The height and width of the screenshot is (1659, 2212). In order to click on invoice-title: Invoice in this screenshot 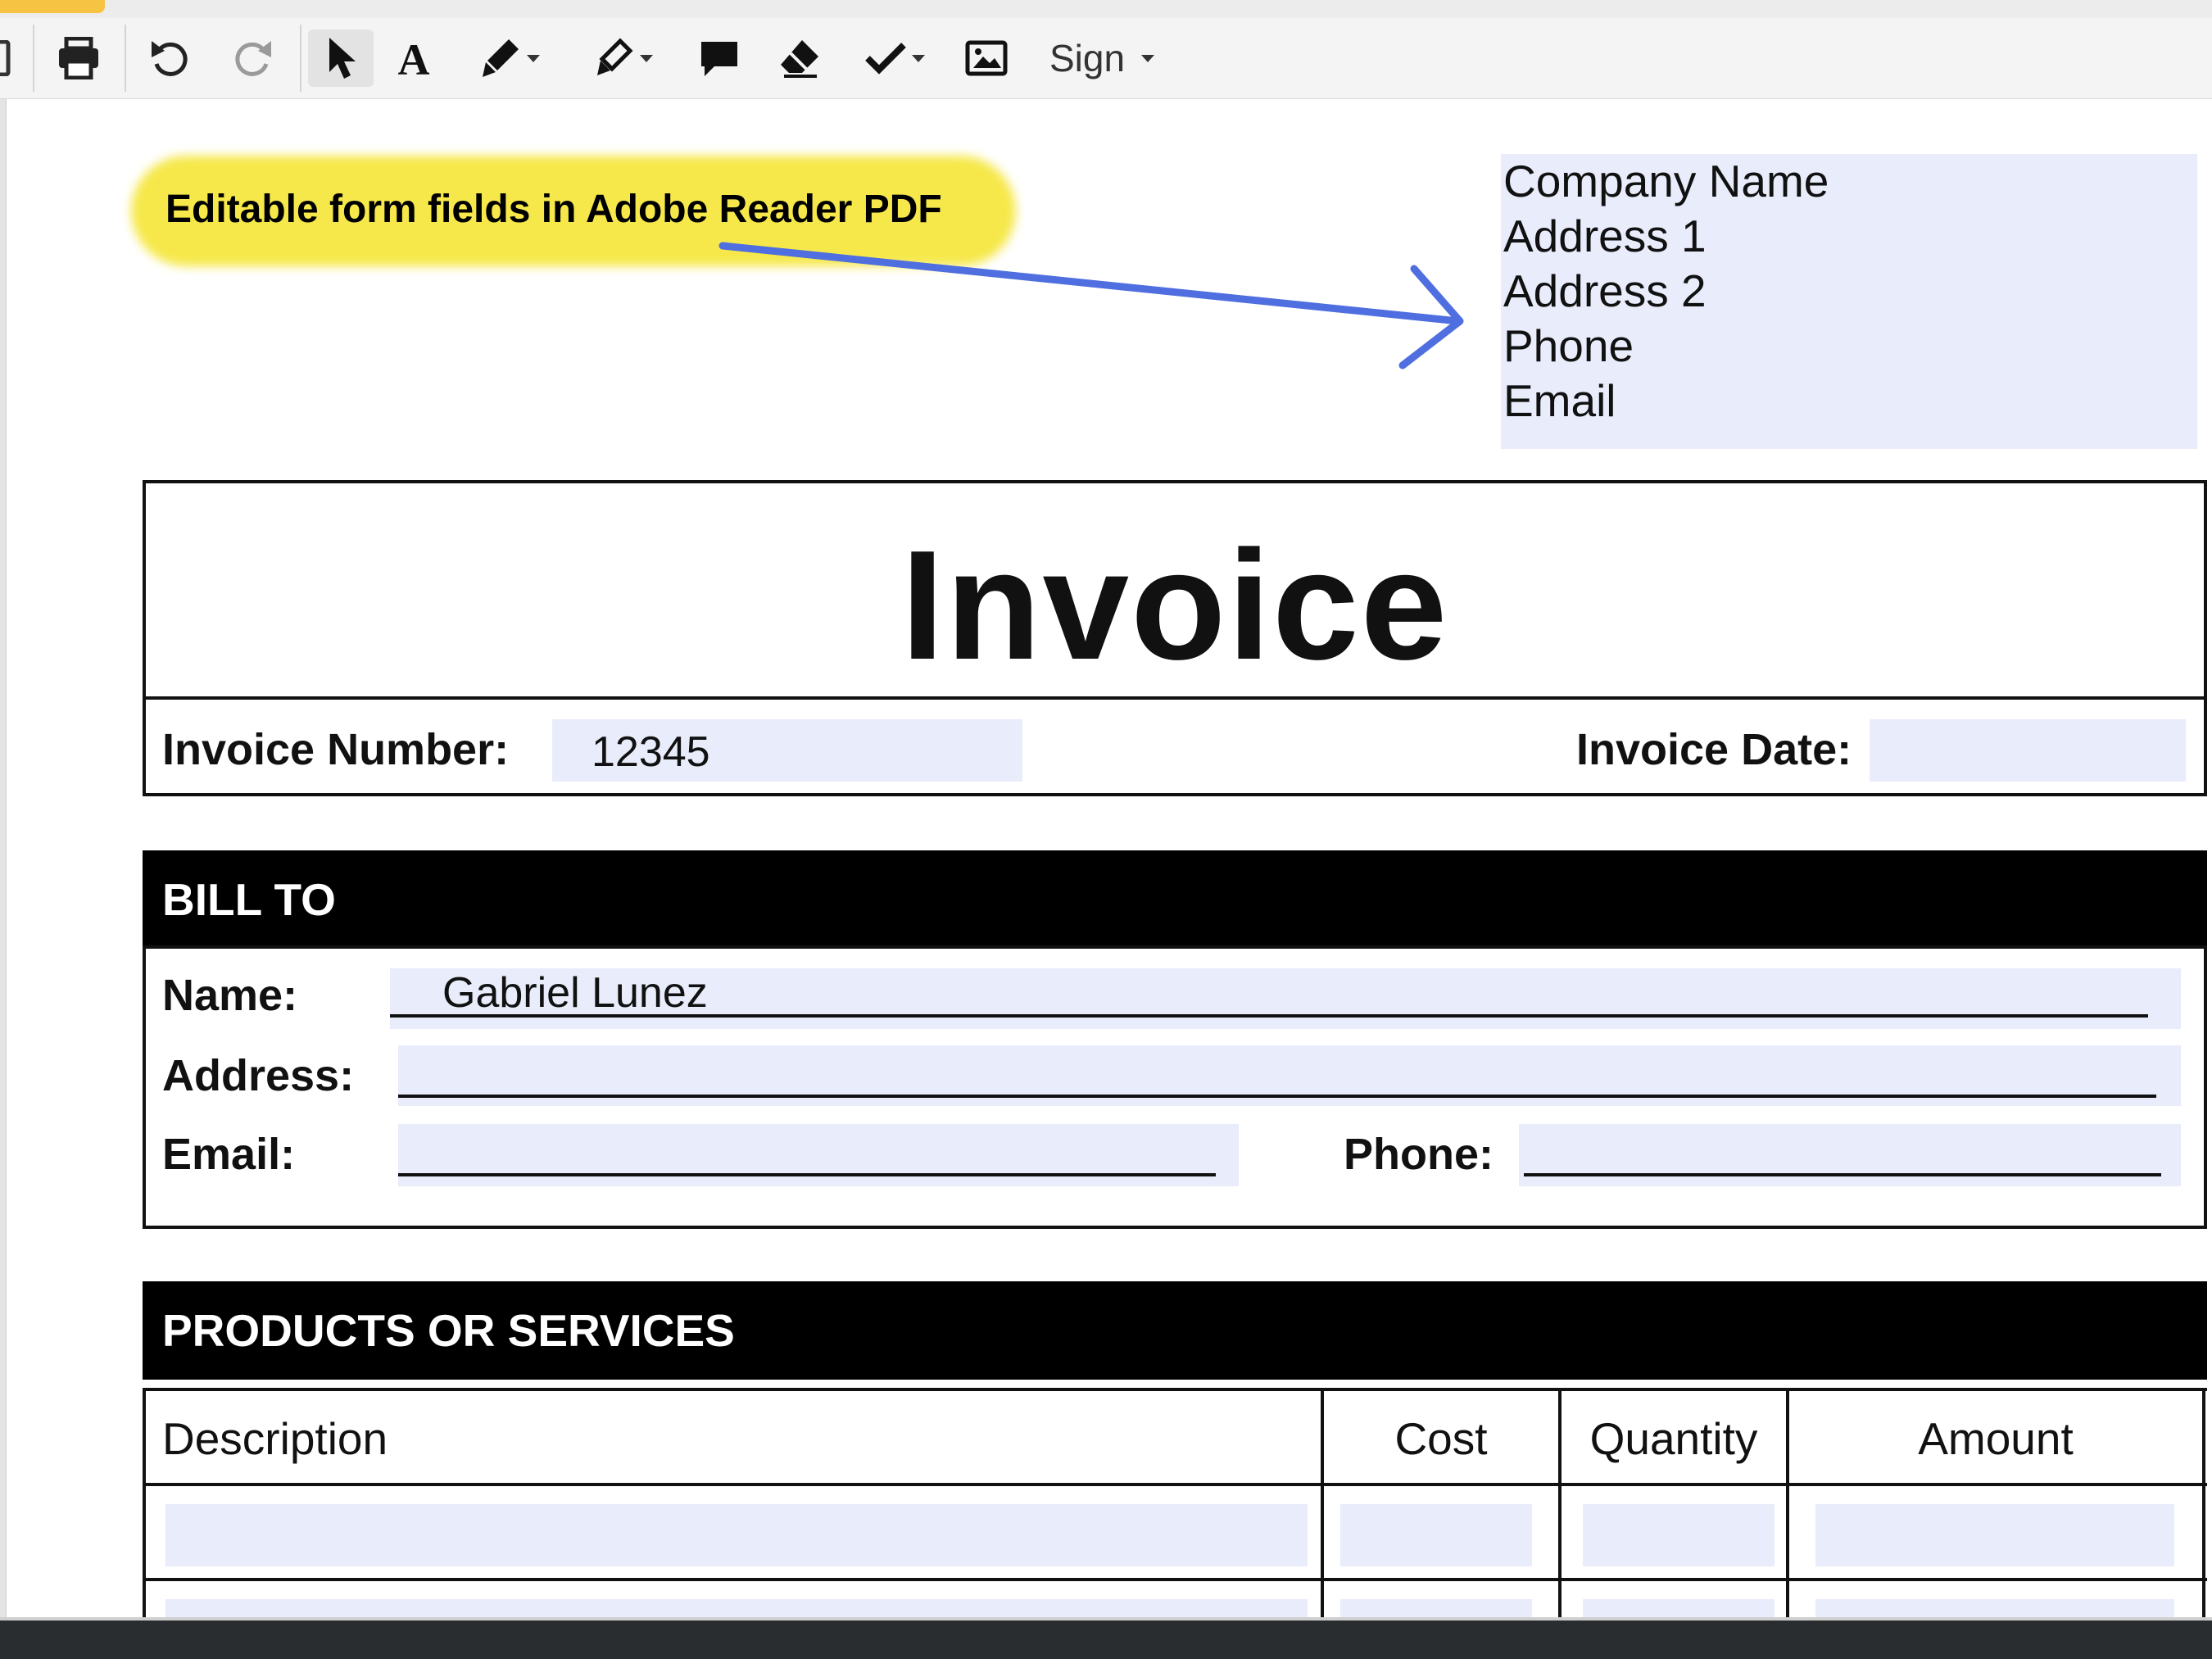, I will do `click(1174, 605)`.